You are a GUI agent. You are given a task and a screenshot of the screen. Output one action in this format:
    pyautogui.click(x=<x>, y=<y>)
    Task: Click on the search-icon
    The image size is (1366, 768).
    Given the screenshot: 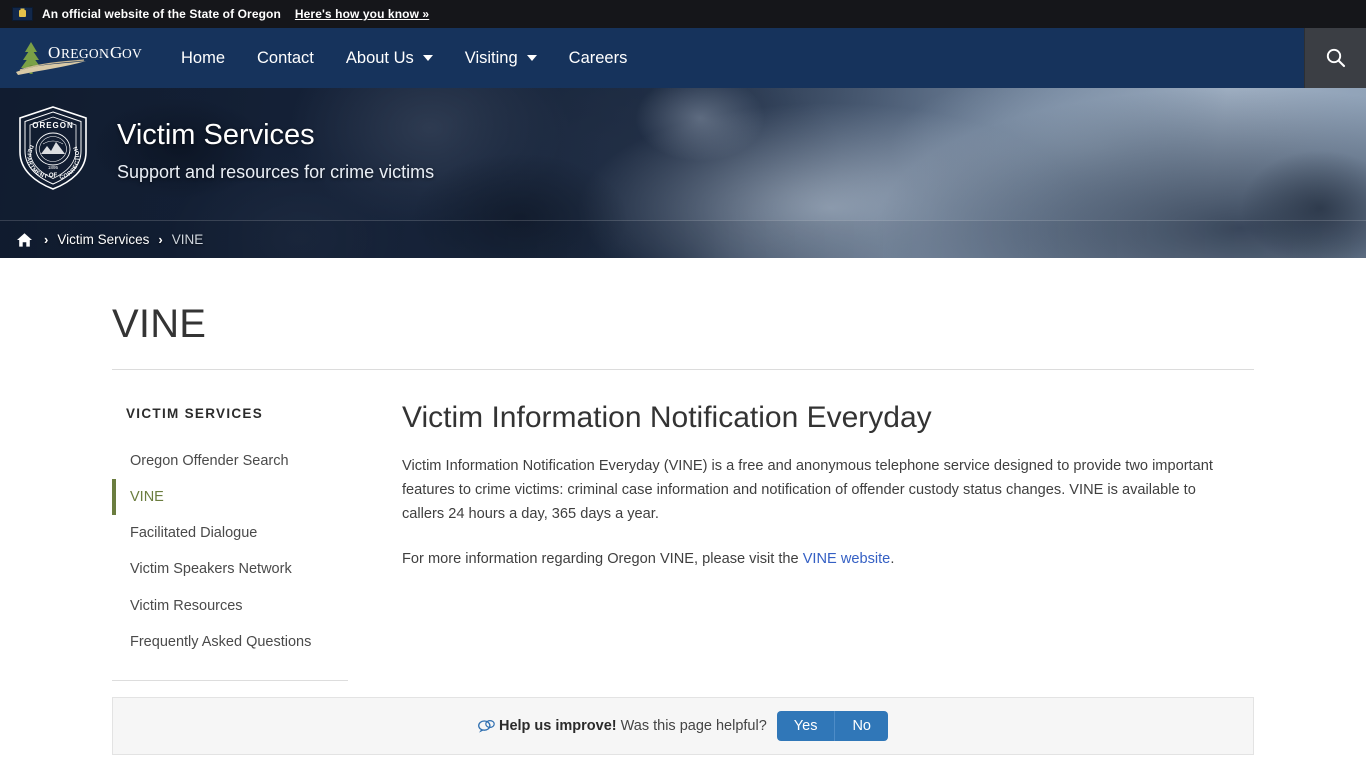 What is the action you would take?
    pyautogui.click(x=1335, y=58)
    